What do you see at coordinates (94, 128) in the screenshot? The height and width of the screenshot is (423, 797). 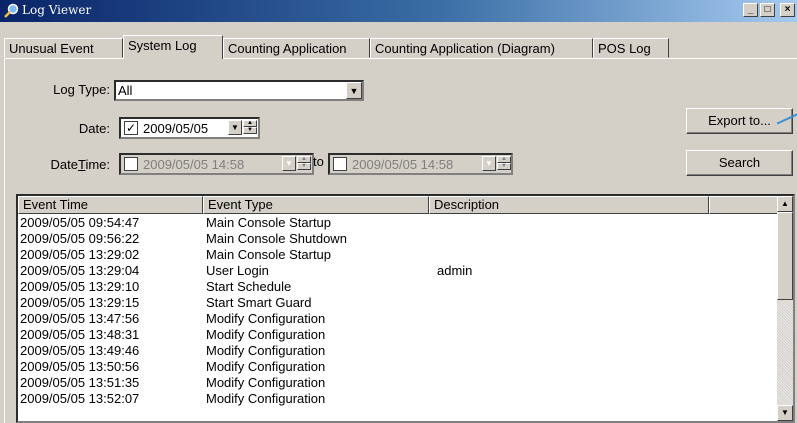 I see `date-label: Date:` at bounding box center [94, 128].